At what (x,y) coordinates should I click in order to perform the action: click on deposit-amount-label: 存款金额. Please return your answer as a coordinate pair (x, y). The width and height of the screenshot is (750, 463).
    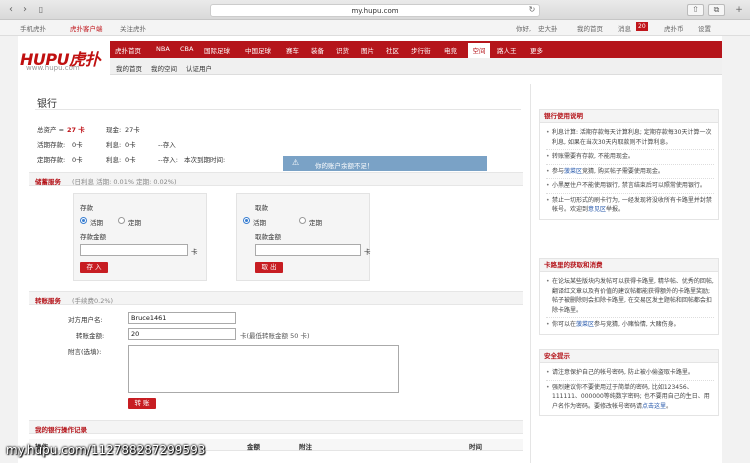
    Looking at the image, I should click on (93, 237).